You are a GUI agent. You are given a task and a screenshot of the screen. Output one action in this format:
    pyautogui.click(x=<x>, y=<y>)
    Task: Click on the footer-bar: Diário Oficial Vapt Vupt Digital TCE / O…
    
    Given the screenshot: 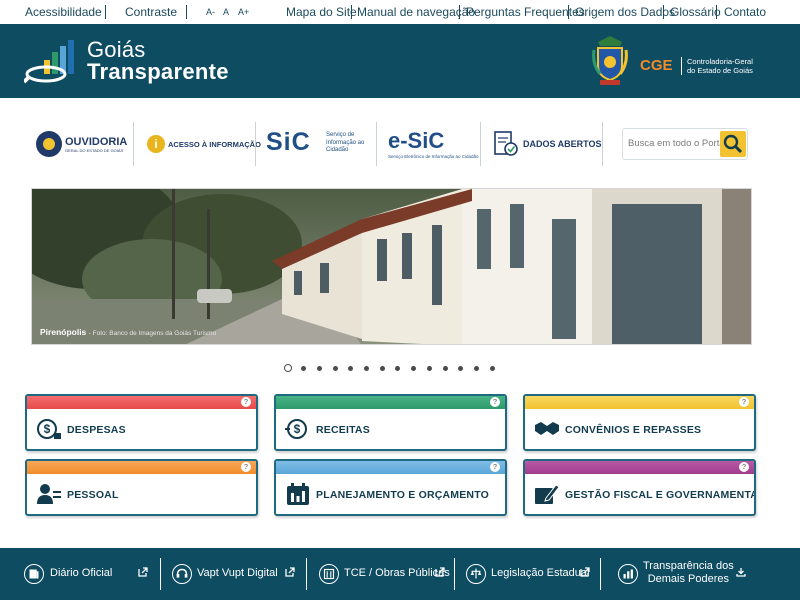 What is the action you would take?
    pyautogui.click(x=400, y=574)
    